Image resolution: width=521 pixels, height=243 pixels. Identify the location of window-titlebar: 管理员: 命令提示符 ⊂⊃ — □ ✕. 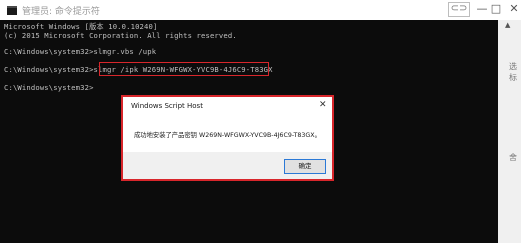
(260, 10).